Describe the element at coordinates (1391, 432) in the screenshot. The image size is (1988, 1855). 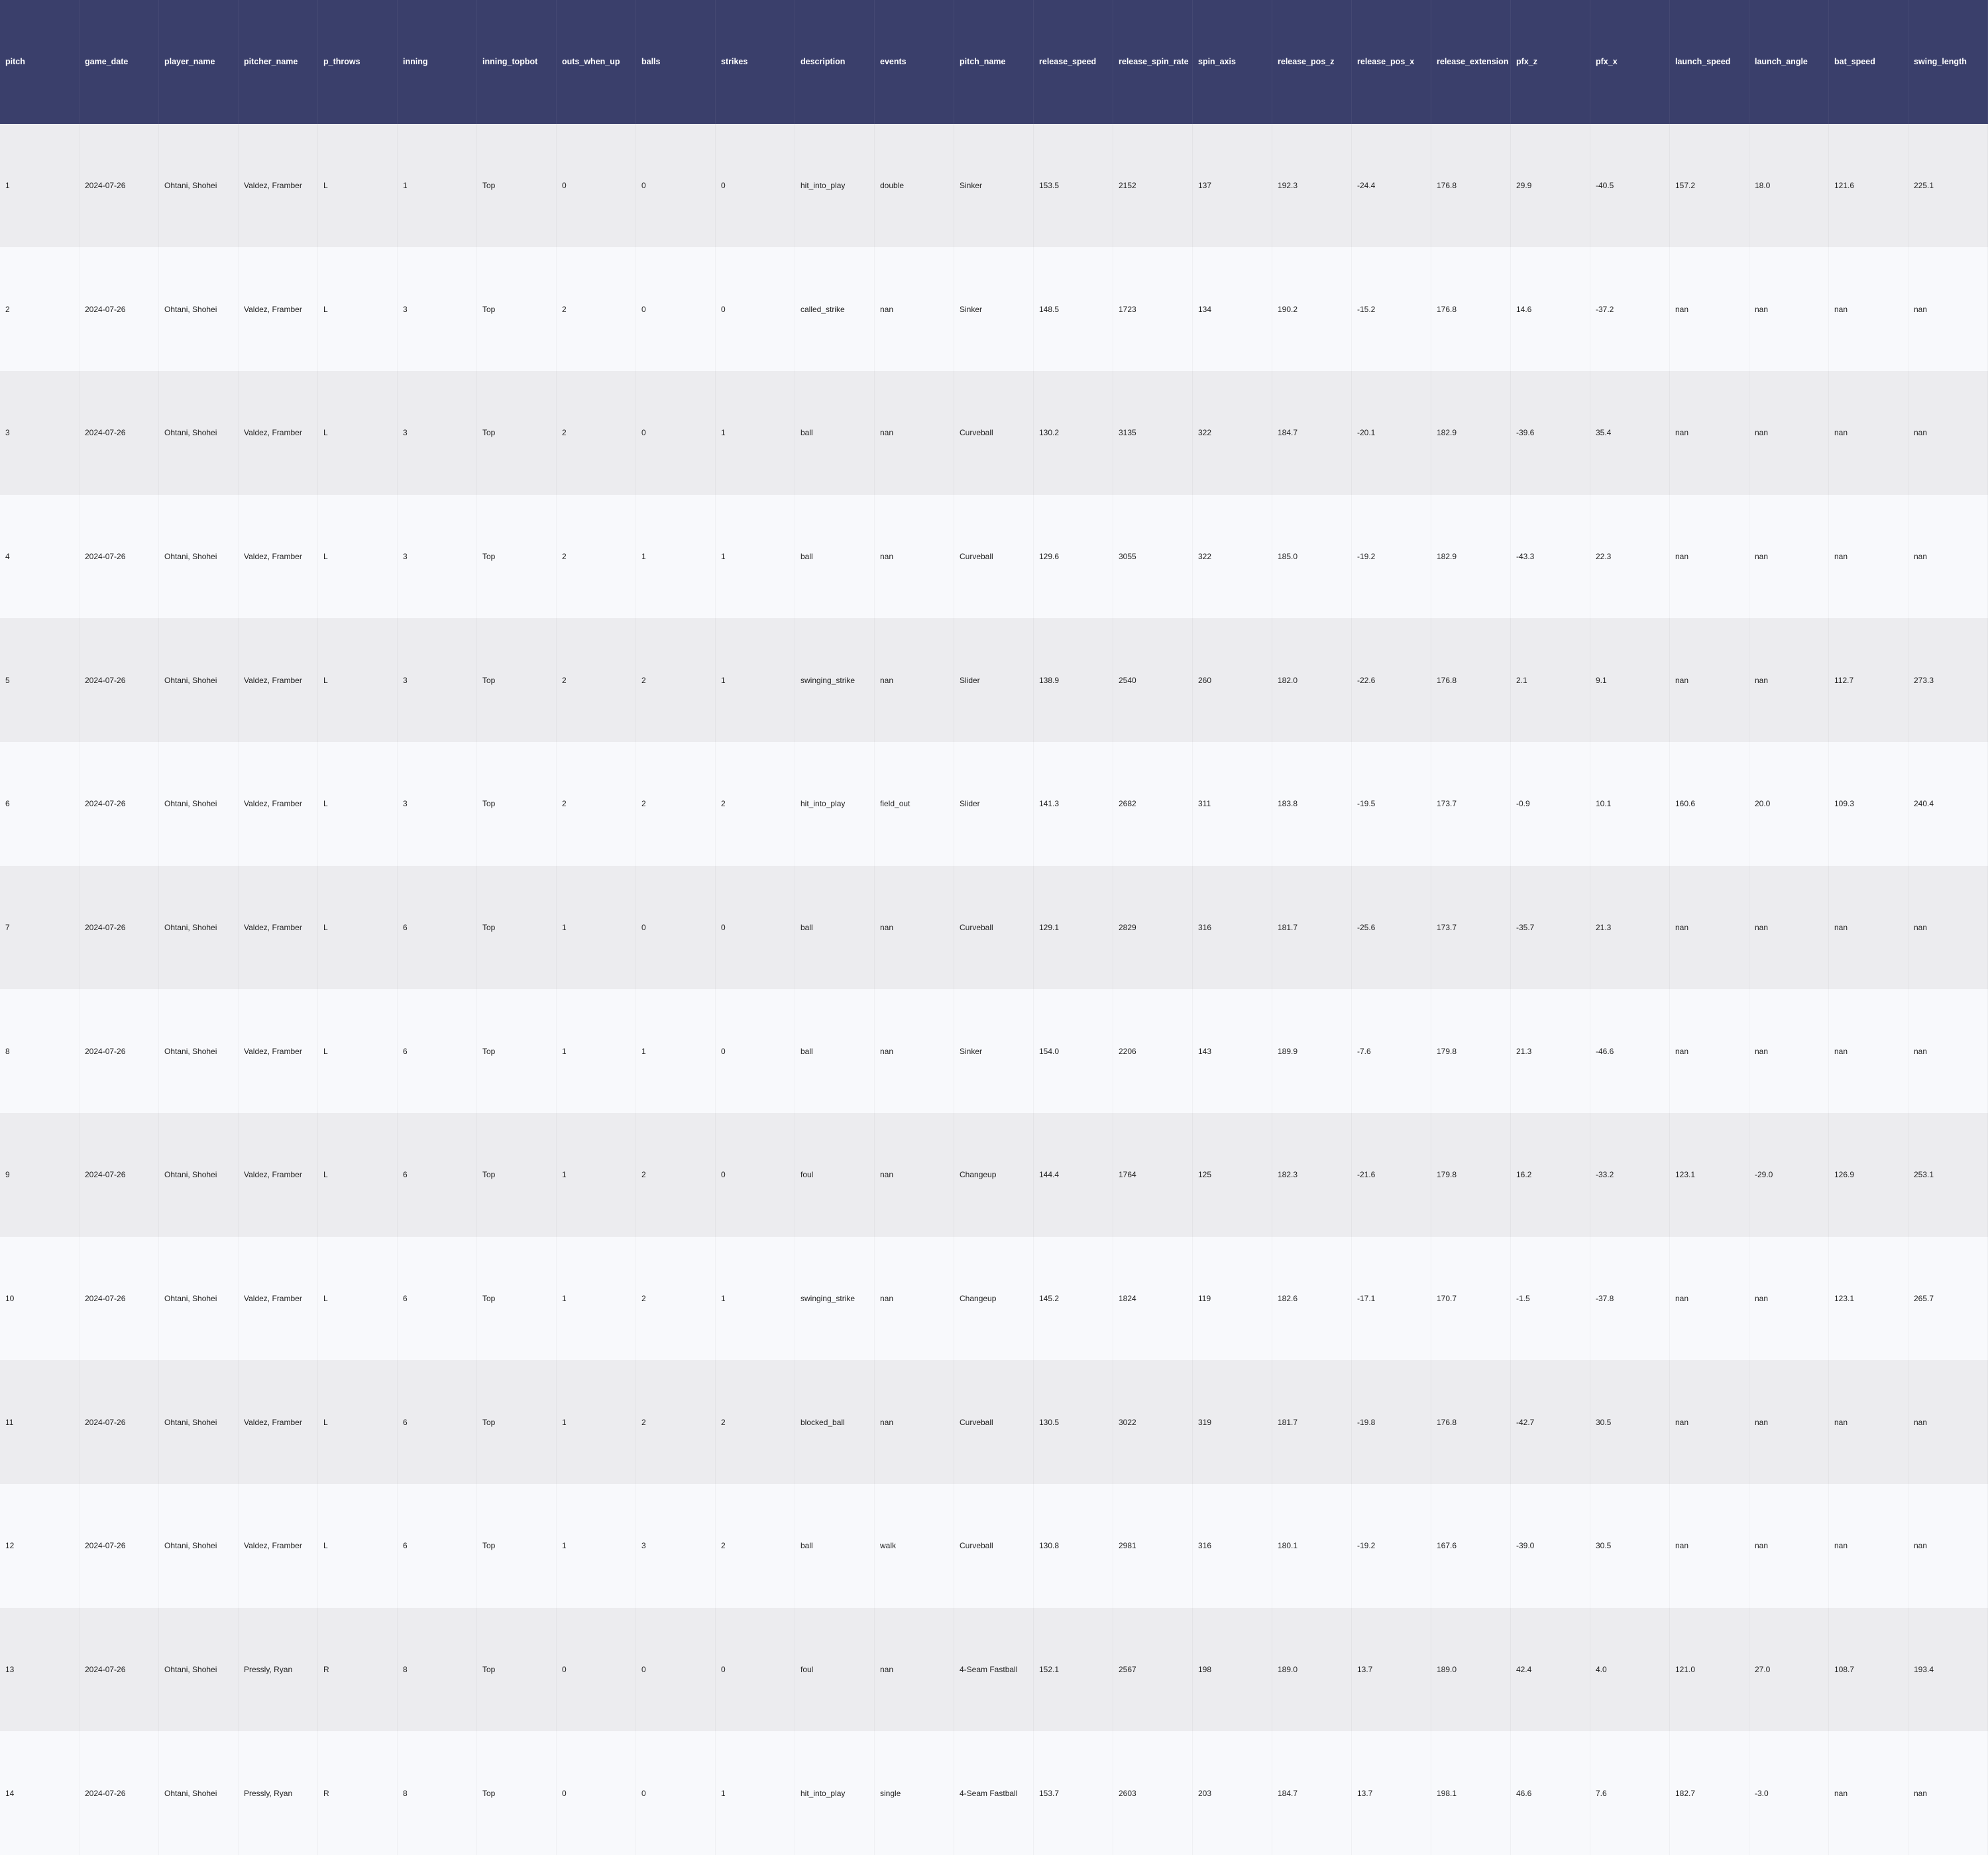
I see `table-cell-release-pos-x: -20.1` at that location.